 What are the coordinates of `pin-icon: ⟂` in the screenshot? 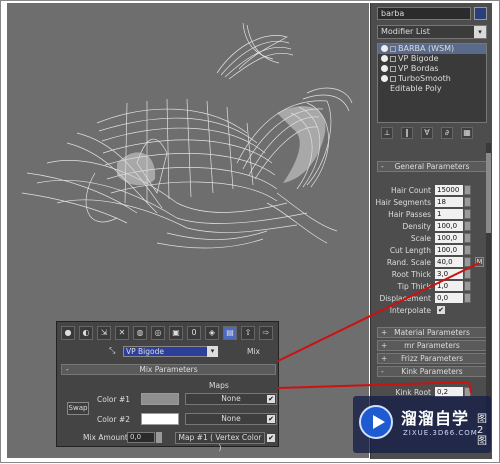 It's located at (387, 133).